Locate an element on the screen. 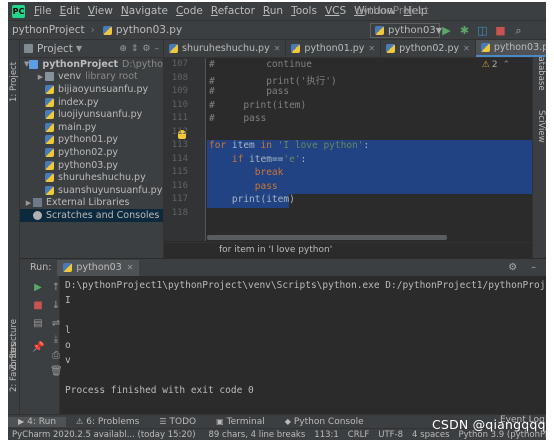 The width and height of the screenshot is (554, 445). editor-tab: python02.py ✕ is located at coordinates (428, 48).